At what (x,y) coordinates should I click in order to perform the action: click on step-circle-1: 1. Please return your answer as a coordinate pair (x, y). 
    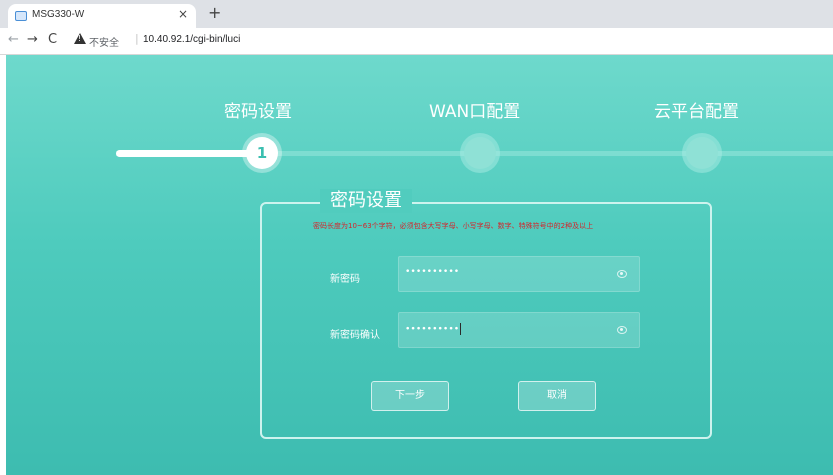
    Looking at the image, I should click on (262, 153).